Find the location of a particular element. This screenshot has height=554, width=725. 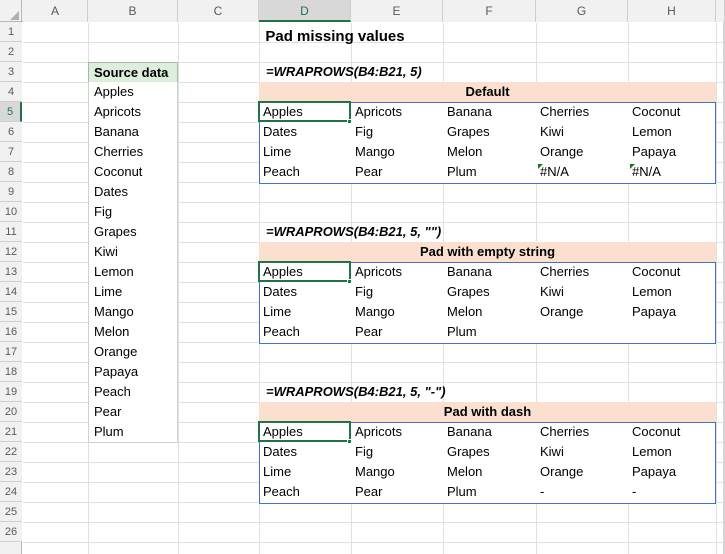

column-header-e: E is located at coordinates (397, 11).